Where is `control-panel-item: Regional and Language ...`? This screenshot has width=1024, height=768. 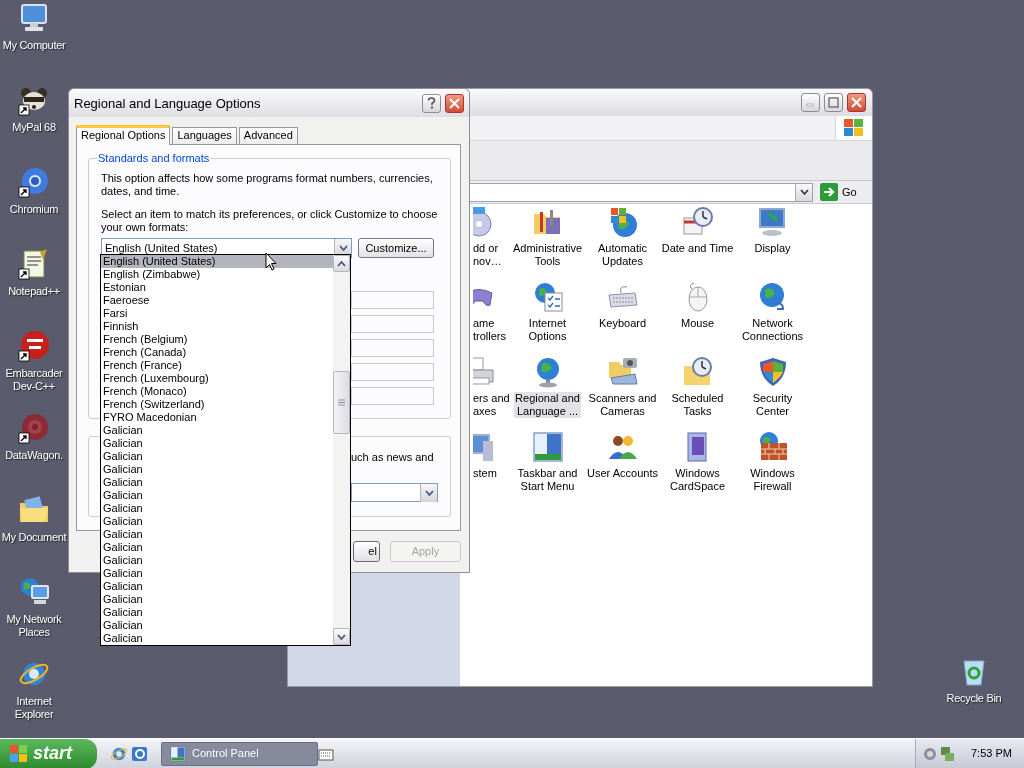 control-panel-item: Regional and Language ... is located at coordinates (547, 405).